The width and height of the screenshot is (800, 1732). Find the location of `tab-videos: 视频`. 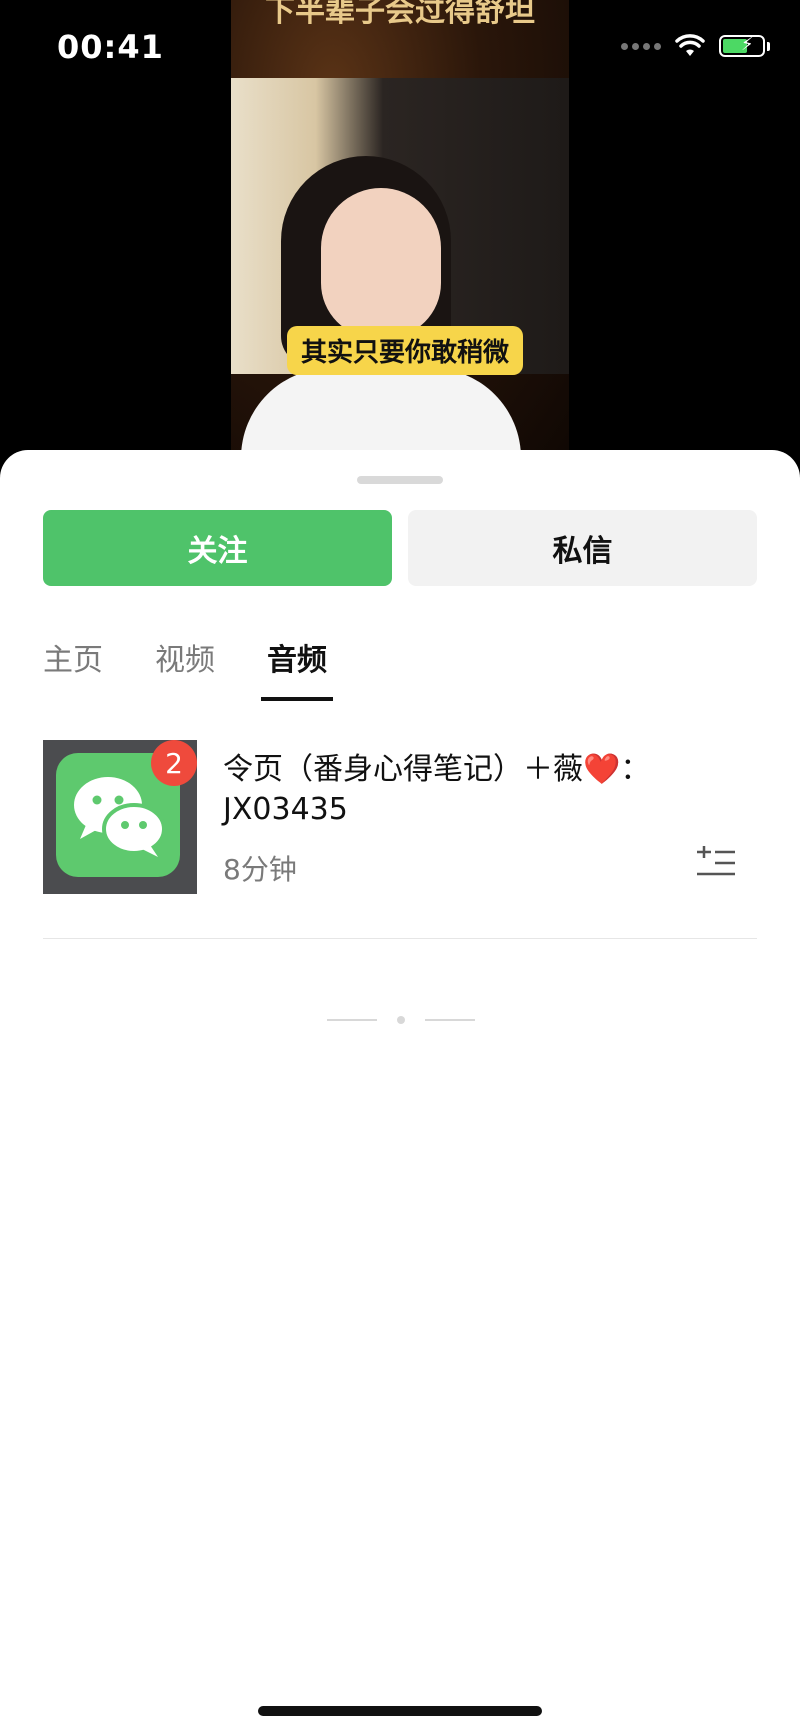

tab-videos: 视频 is located at coordinates (185, 668).